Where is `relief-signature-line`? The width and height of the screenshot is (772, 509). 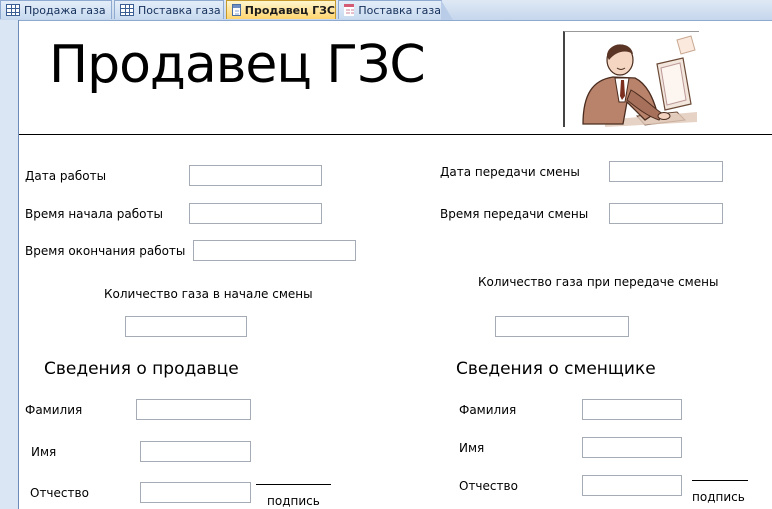
relief-signature-line is located at coordinates (720, 480).